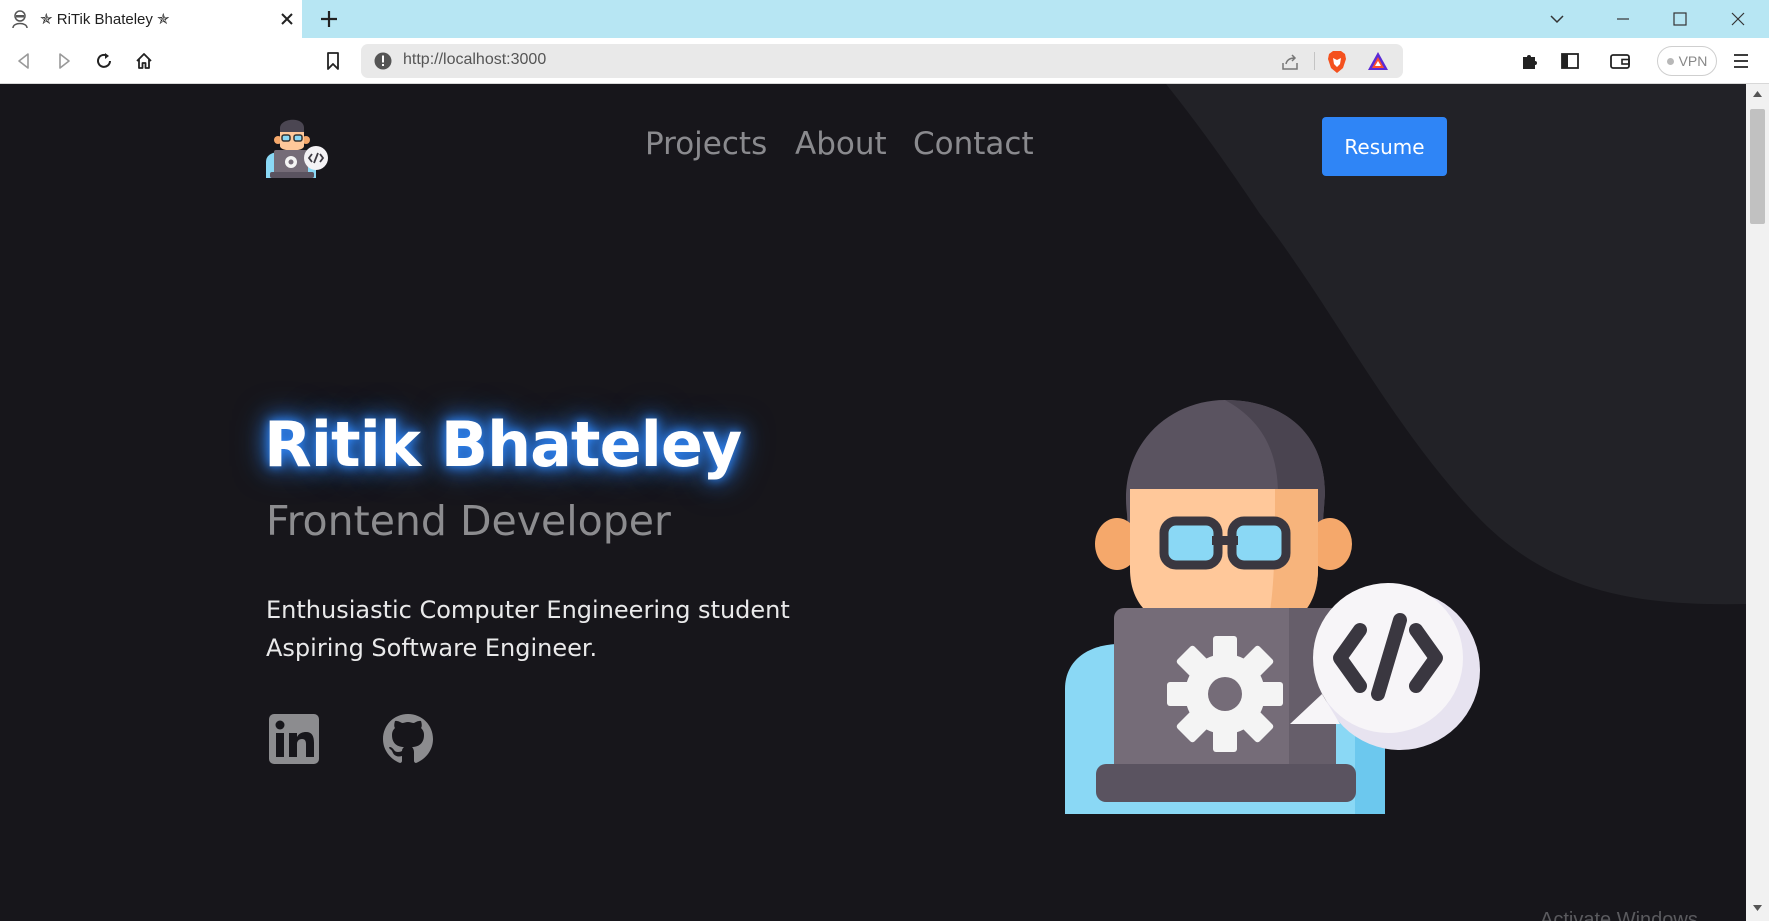  I want to click on forward-icon, so click(64, 61).